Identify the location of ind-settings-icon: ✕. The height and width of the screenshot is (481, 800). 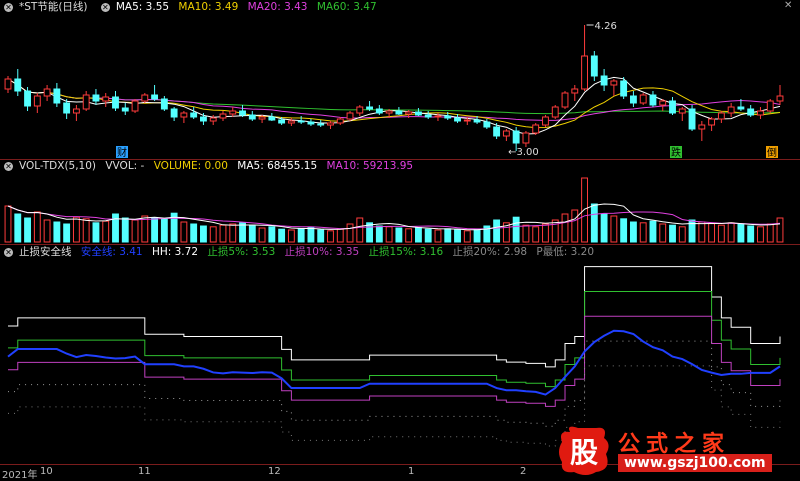
(8, 252).